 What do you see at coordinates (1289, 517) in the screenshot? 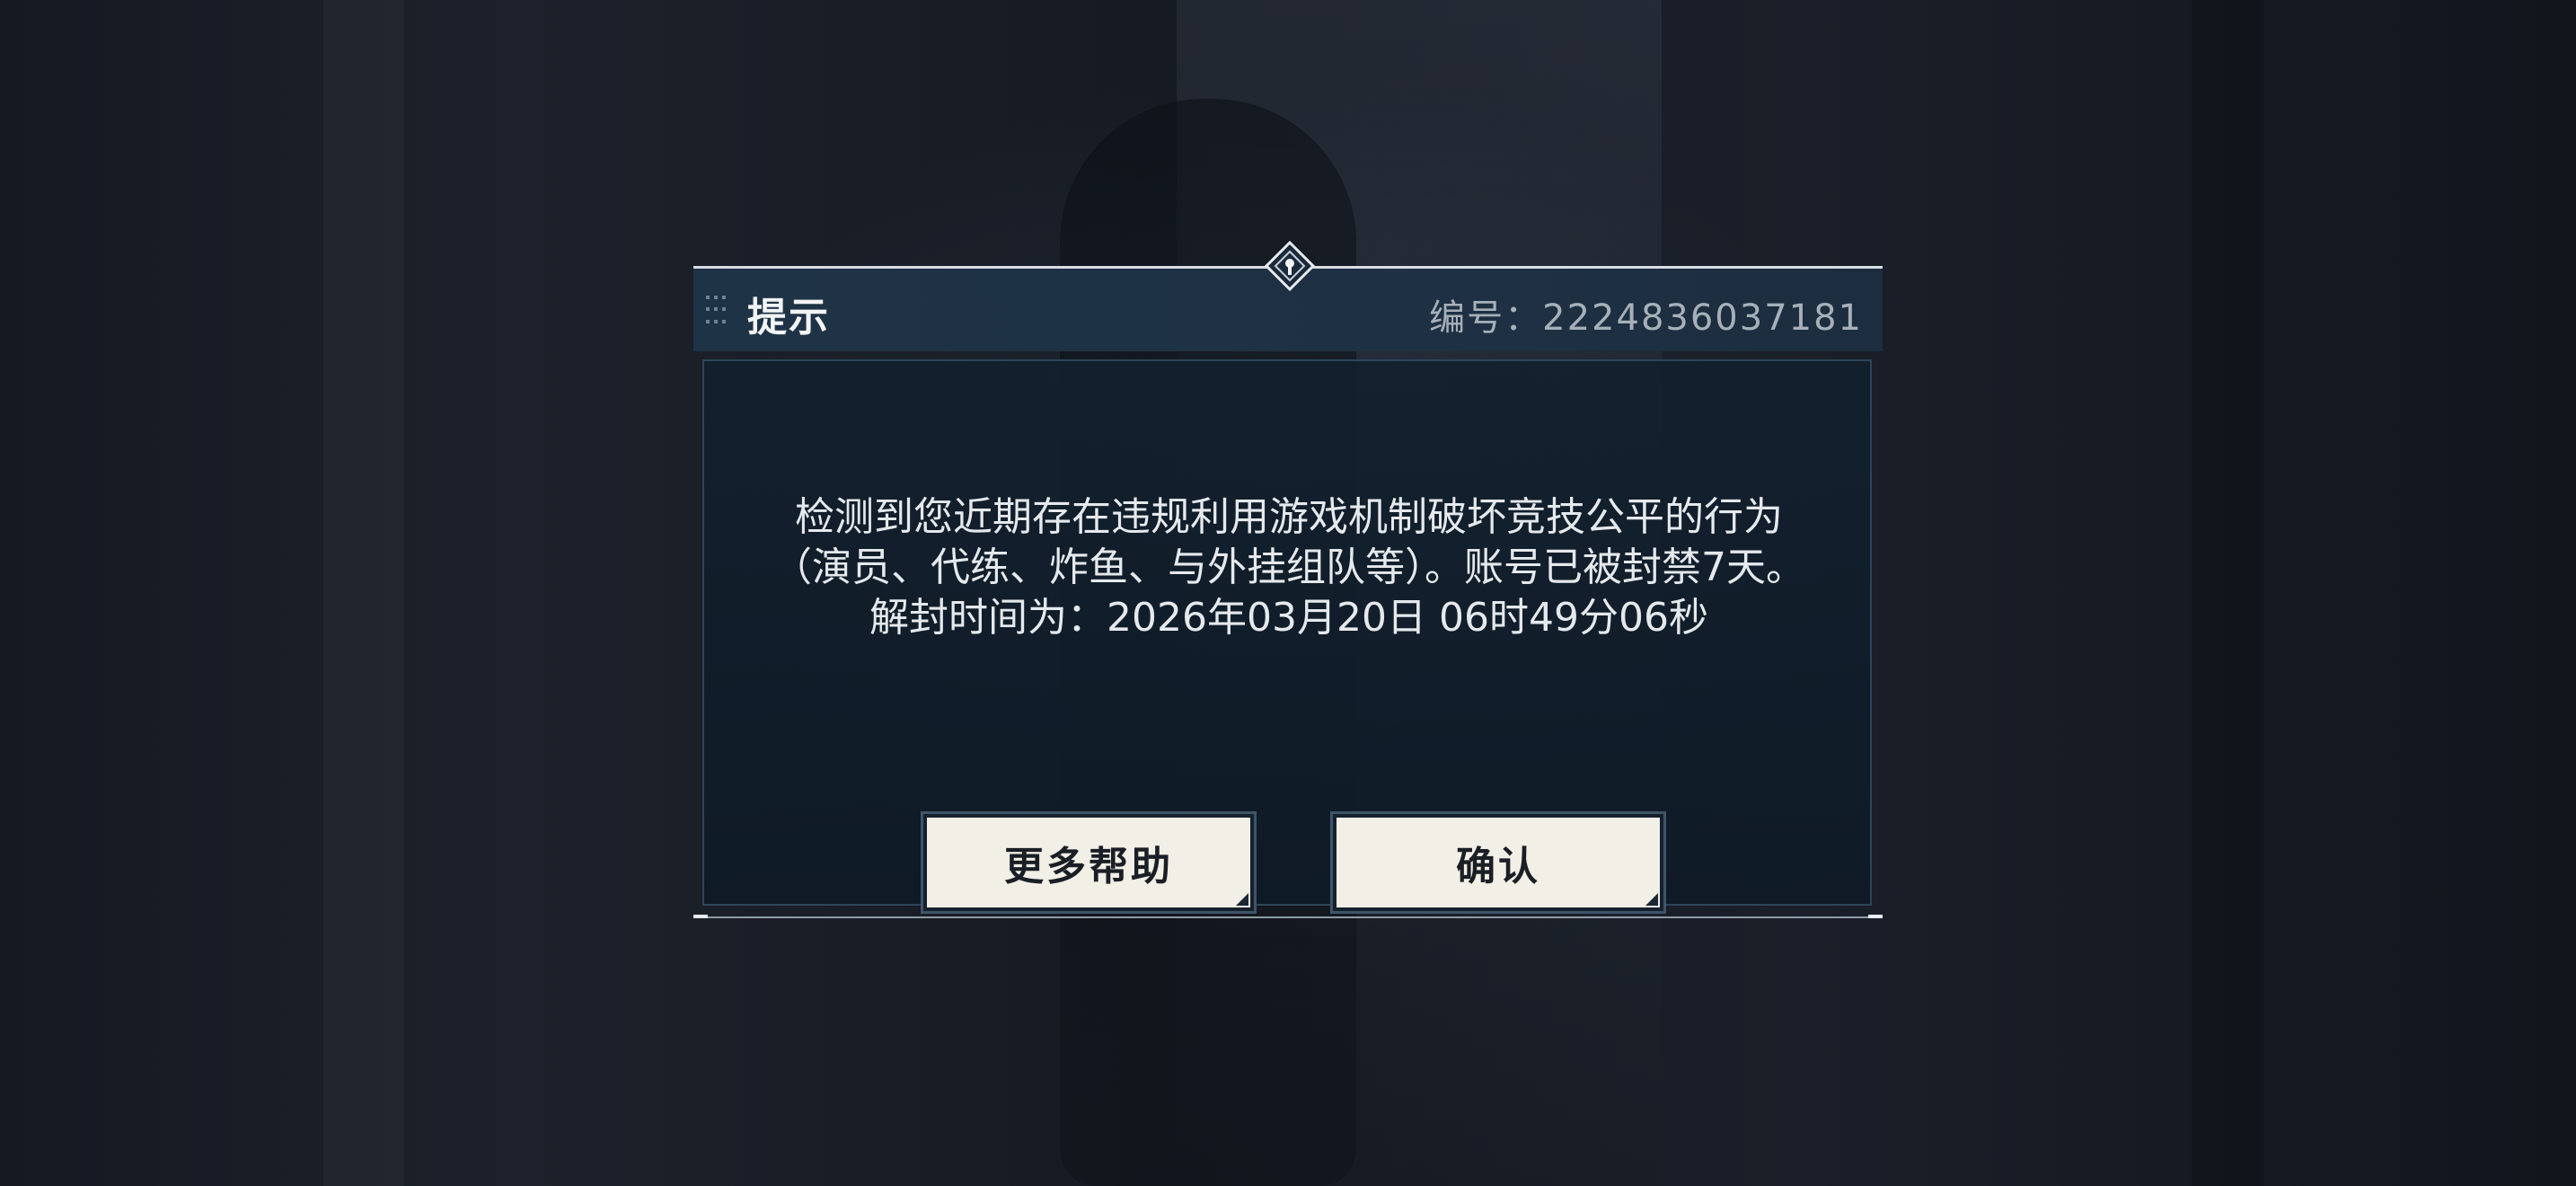
I see `message-line-1: 检测到您近期存在违规利用游戏机制破坏竞技公平的行为` at bounding box center [1289, 517].